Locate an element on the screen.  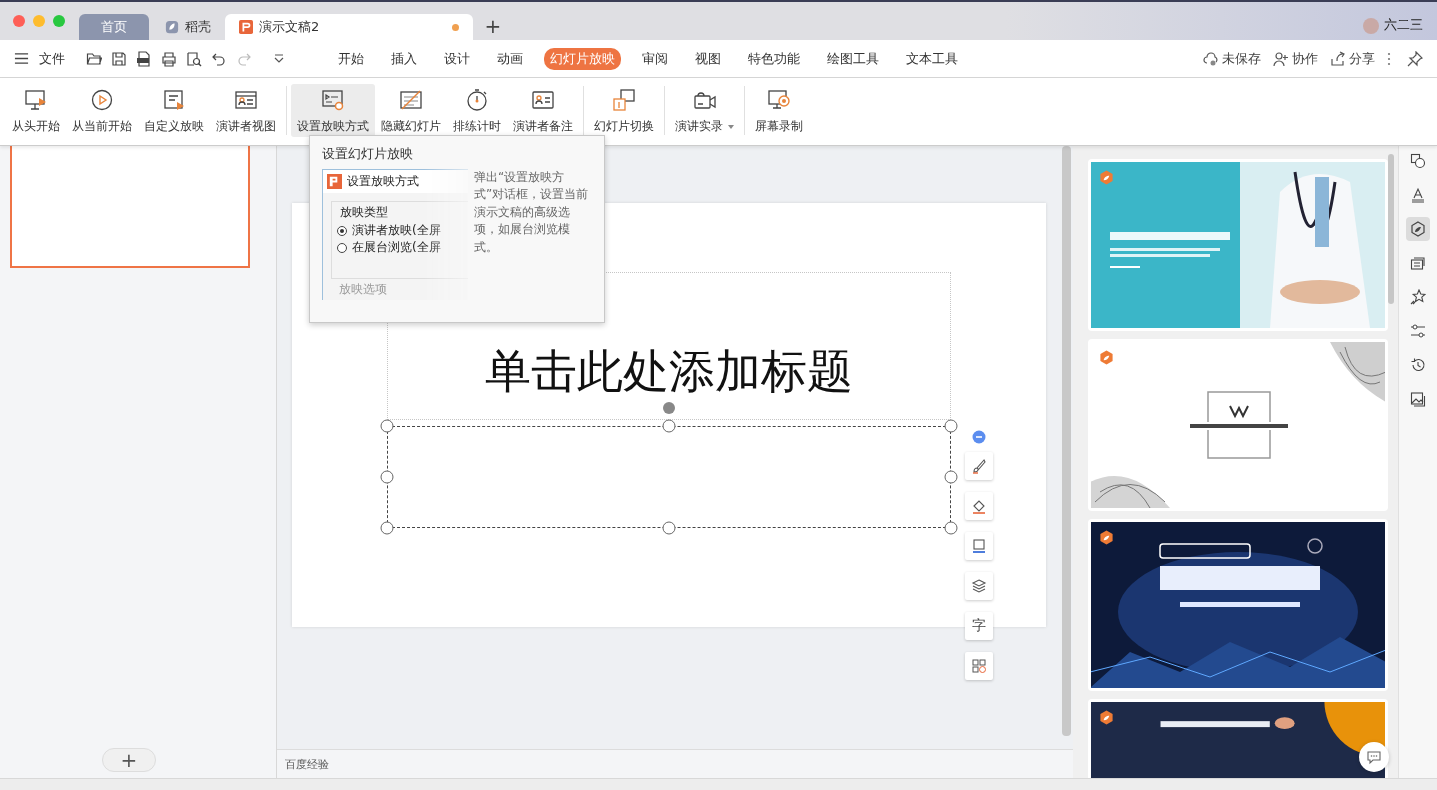
projector-play-icon is located at coordinates (36, 100).